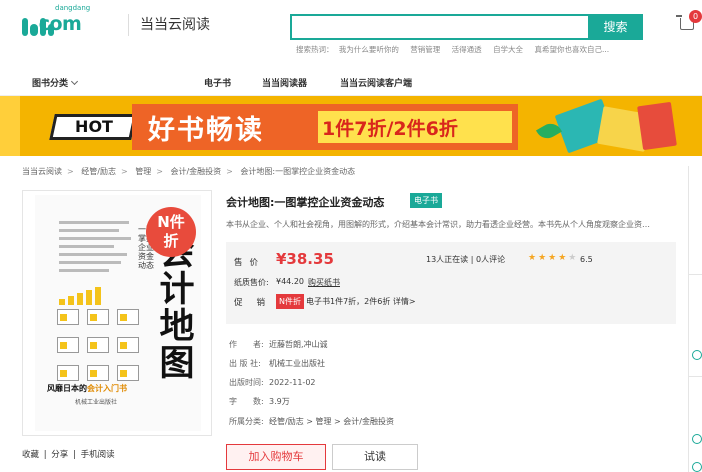 This screenshot has width=702, height=472. What do you see at coordinates (348, 301) in the screenshot?
I see `promo-text: 电子书1件7折，2件6折` at bounding box center [348, 301].